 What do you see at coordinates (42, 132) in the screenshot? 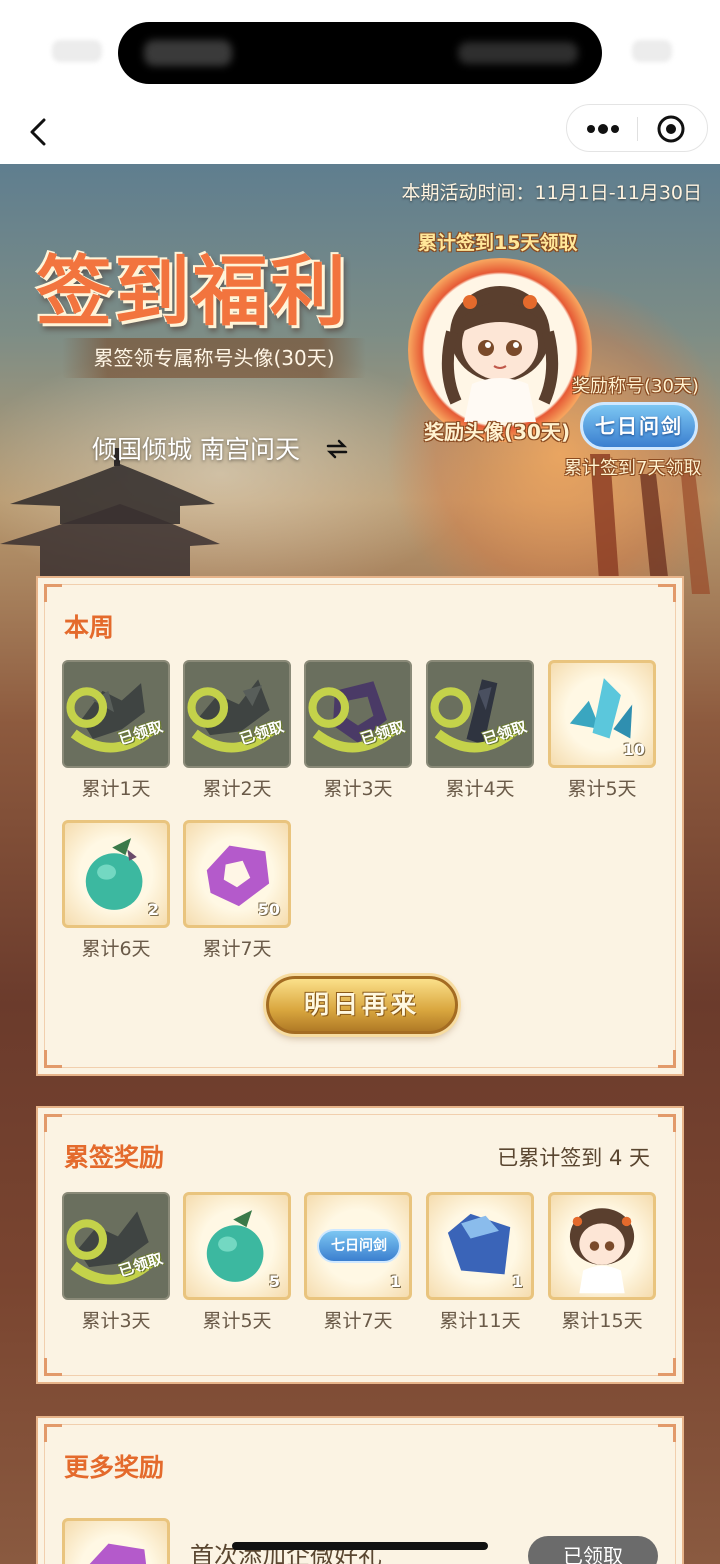
I see `back-arrow-icon` at bounding box center [42, 132].